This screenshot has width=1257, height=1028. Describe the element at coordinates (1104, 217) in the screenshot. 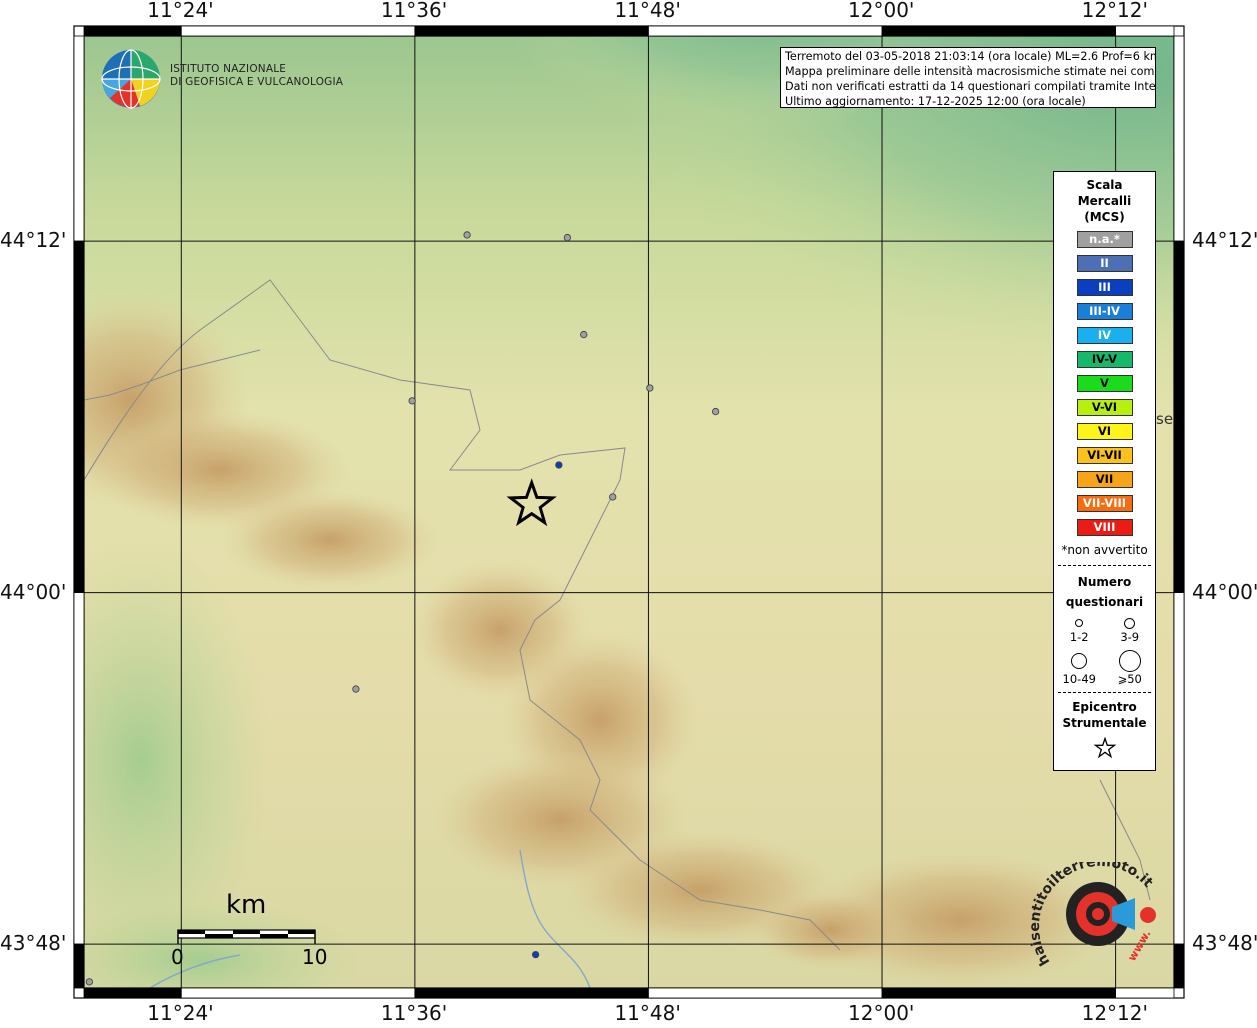

I see `legend-title-line: (MCS)` at that location.